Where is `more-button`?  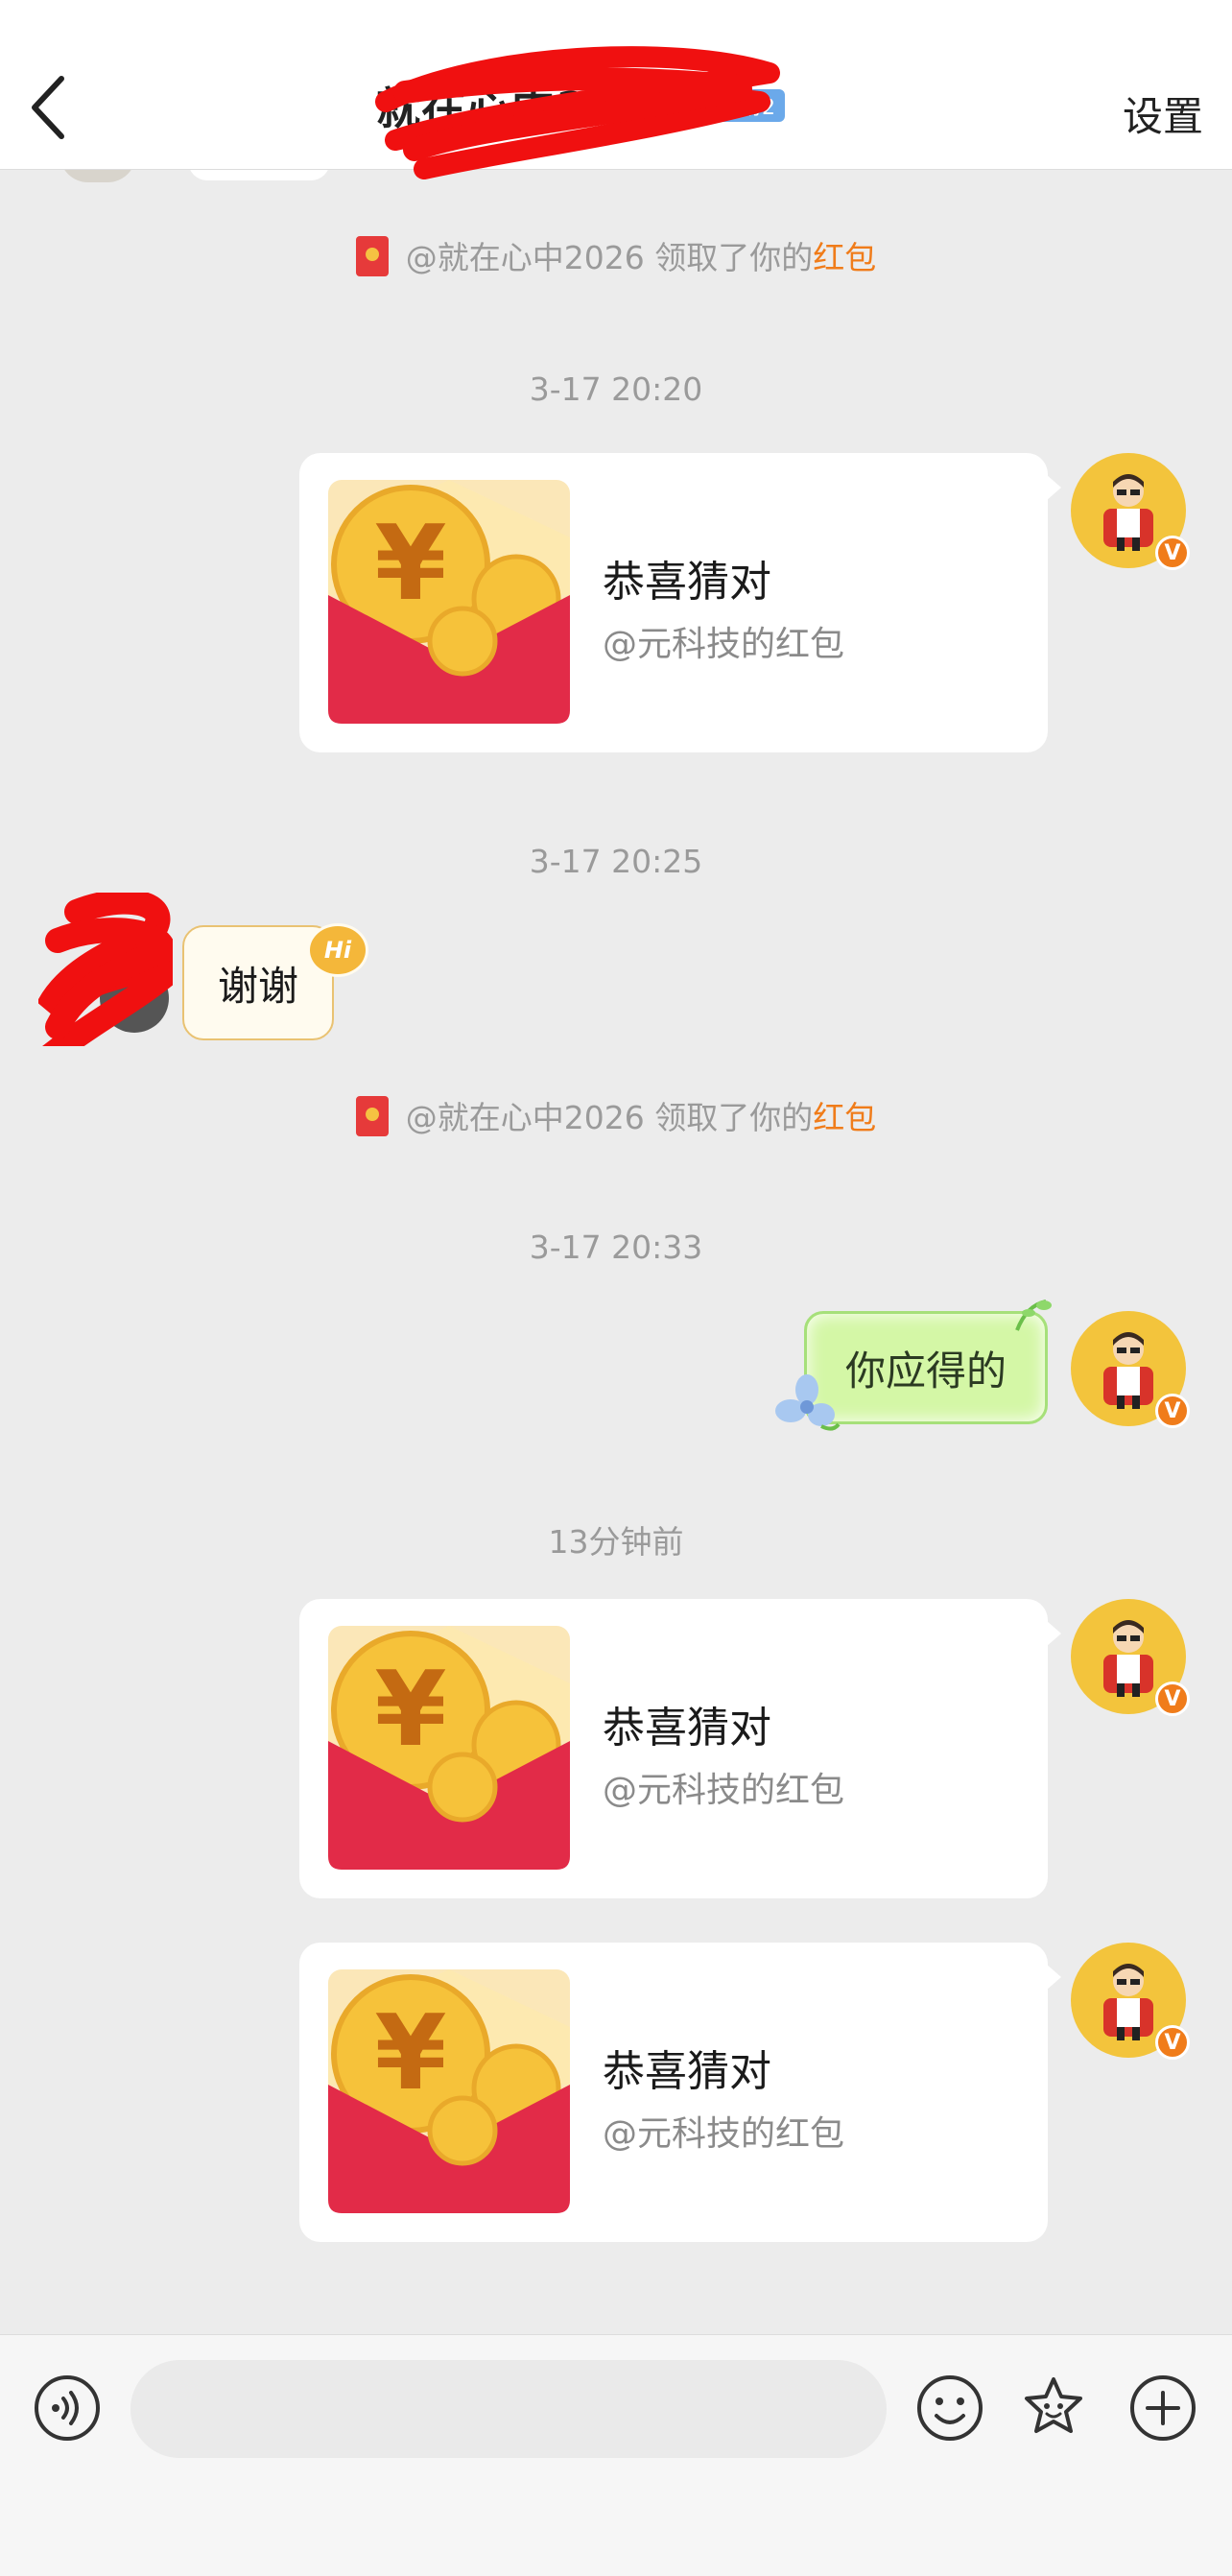 more-button is located at coordinates (1162, 2408).